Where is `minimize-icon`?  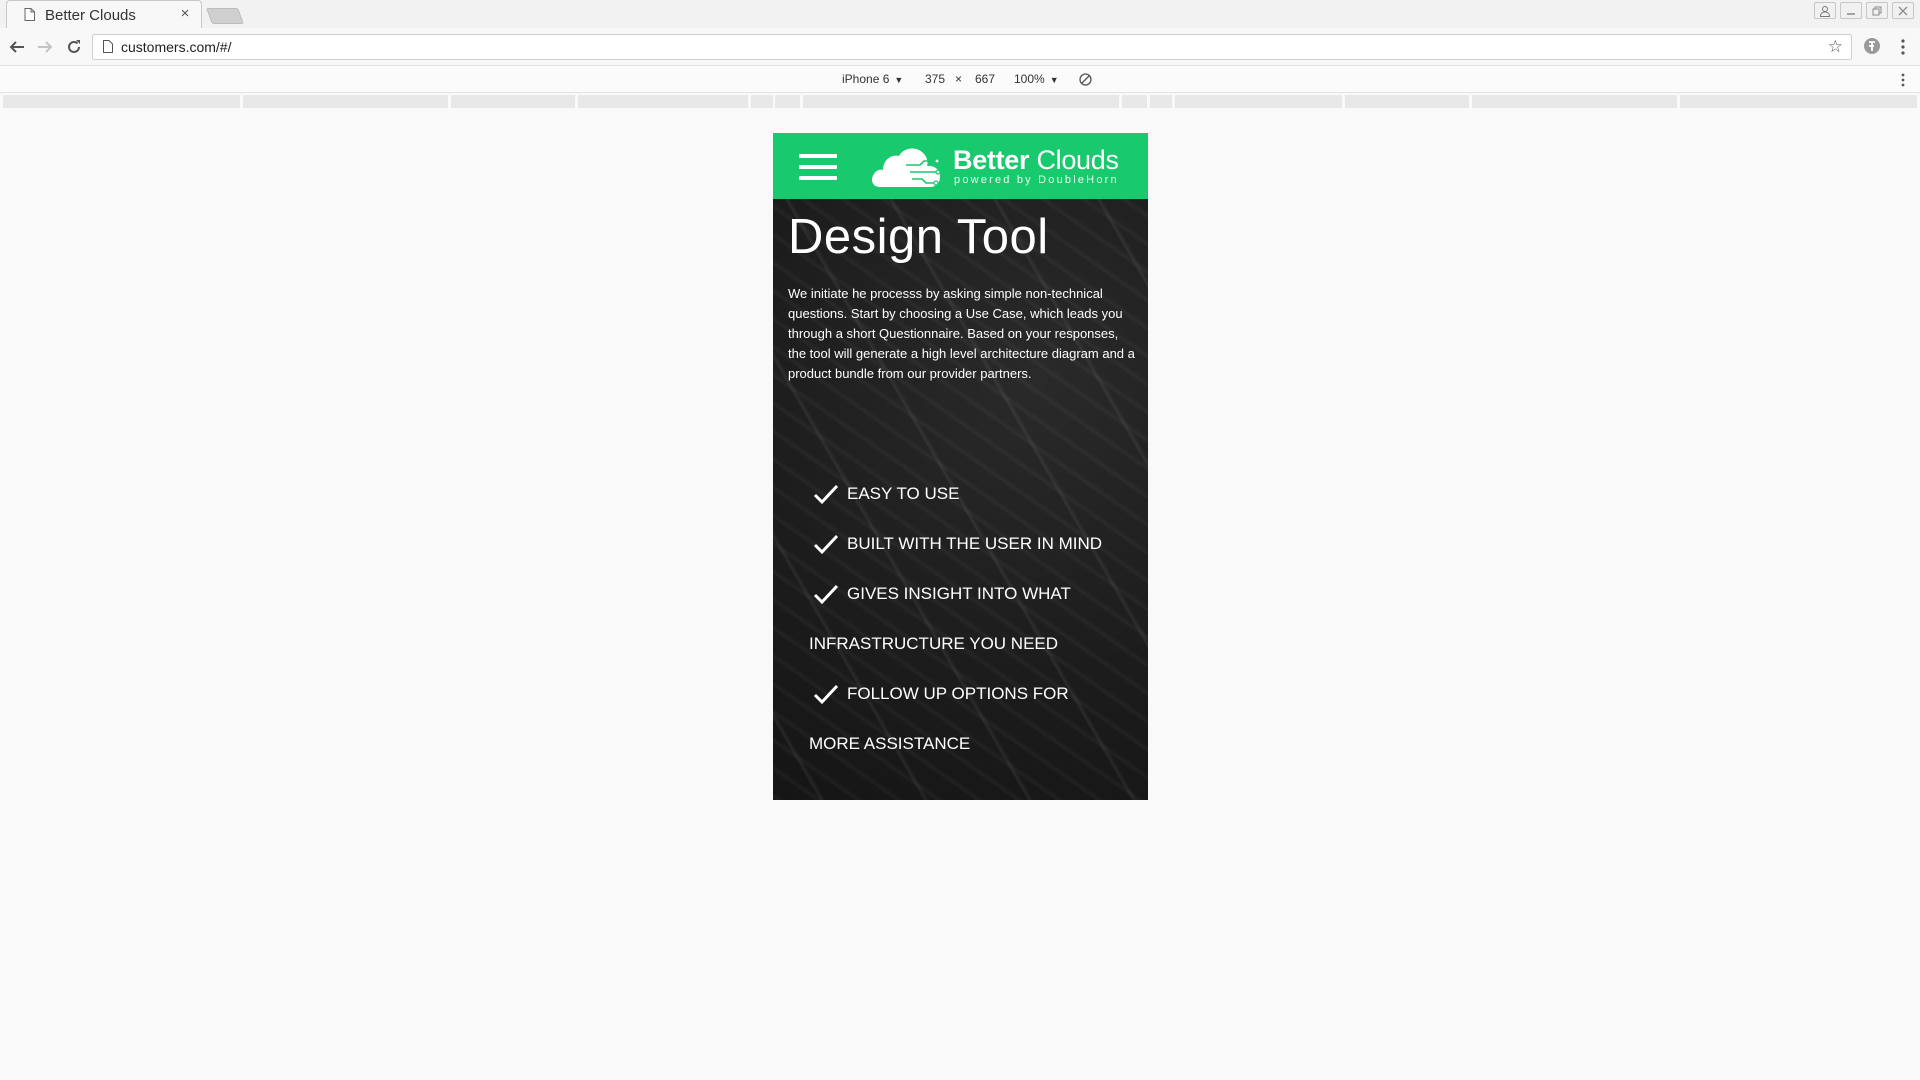 minimize-icon is located at coordinates (1851, 10).